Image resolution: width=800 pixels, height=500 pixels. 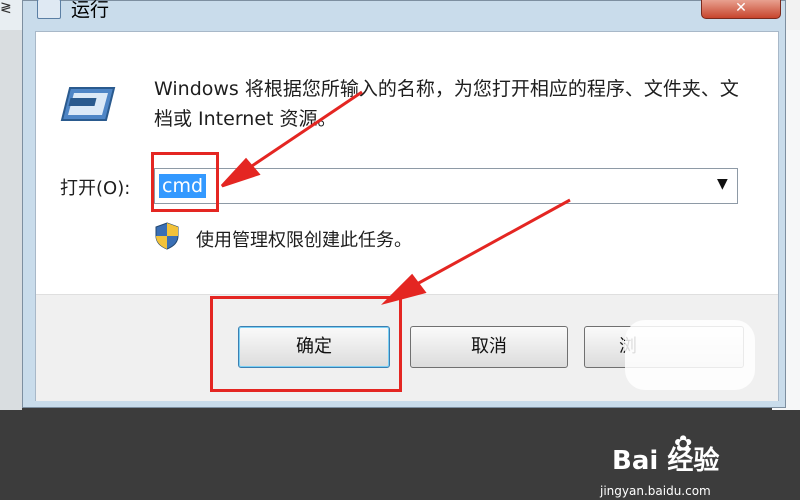 What do you see at coordinates (404, 15) in the screenshot?
I see `title-bar: 运行 ✕` at bounding box center [404, 15].